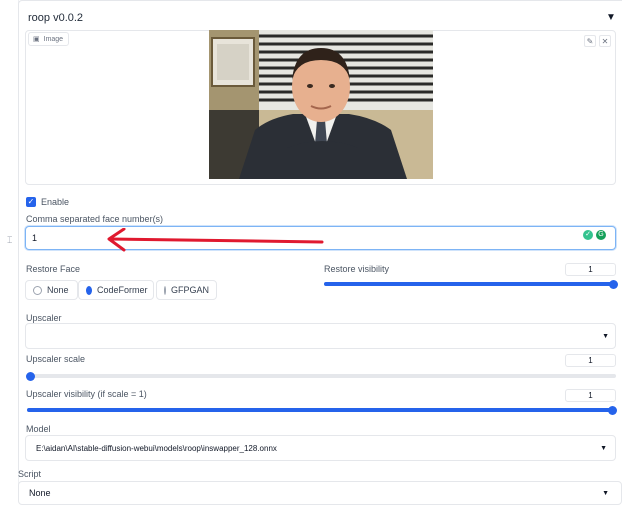 Image resolution: width=622 pixels, height=505 pixels. Describe the element at coordinates (56, 18) in the screenshot. I see `extension-title: roop v0.0.2` at that location.